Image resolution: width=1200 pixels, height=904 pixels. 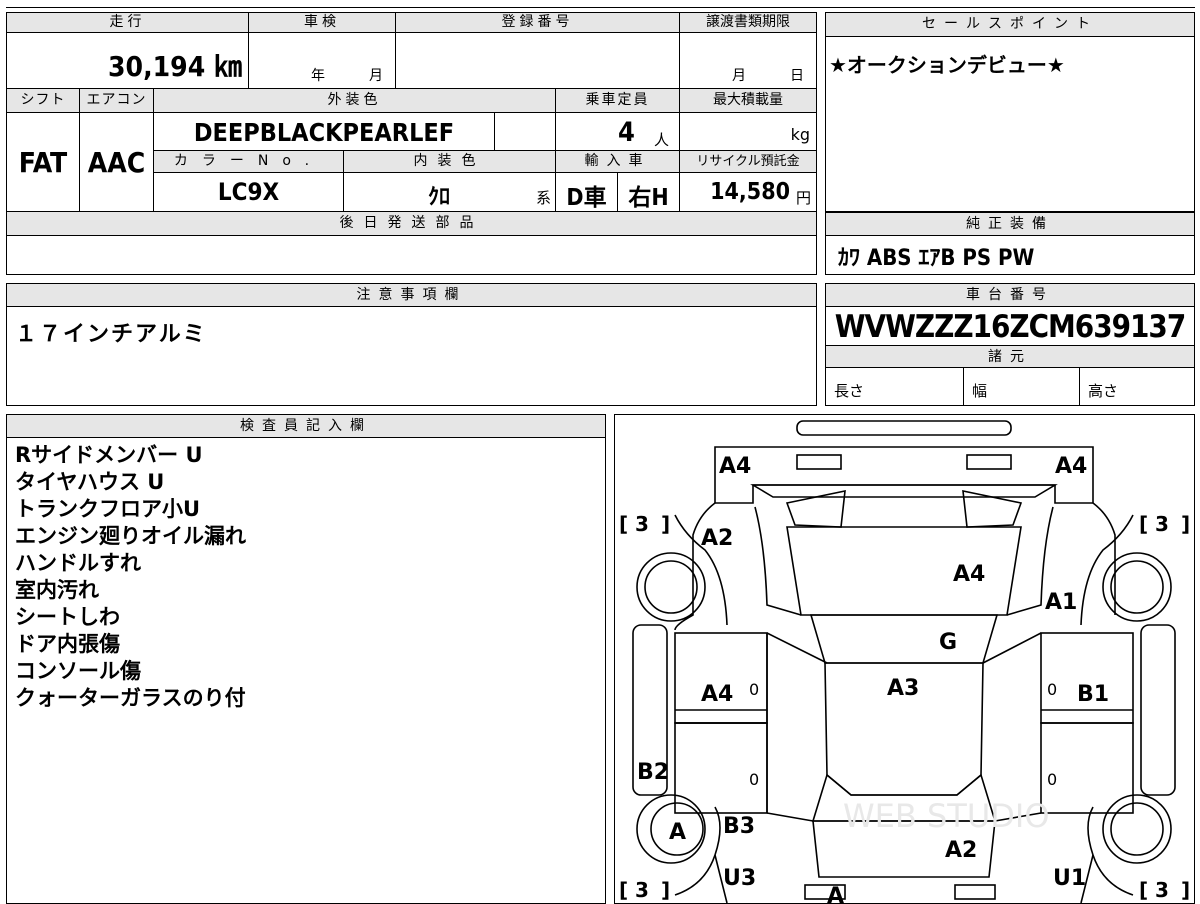 I want to click on wheel-rear-right-outer, so click(x=1137, y=829).